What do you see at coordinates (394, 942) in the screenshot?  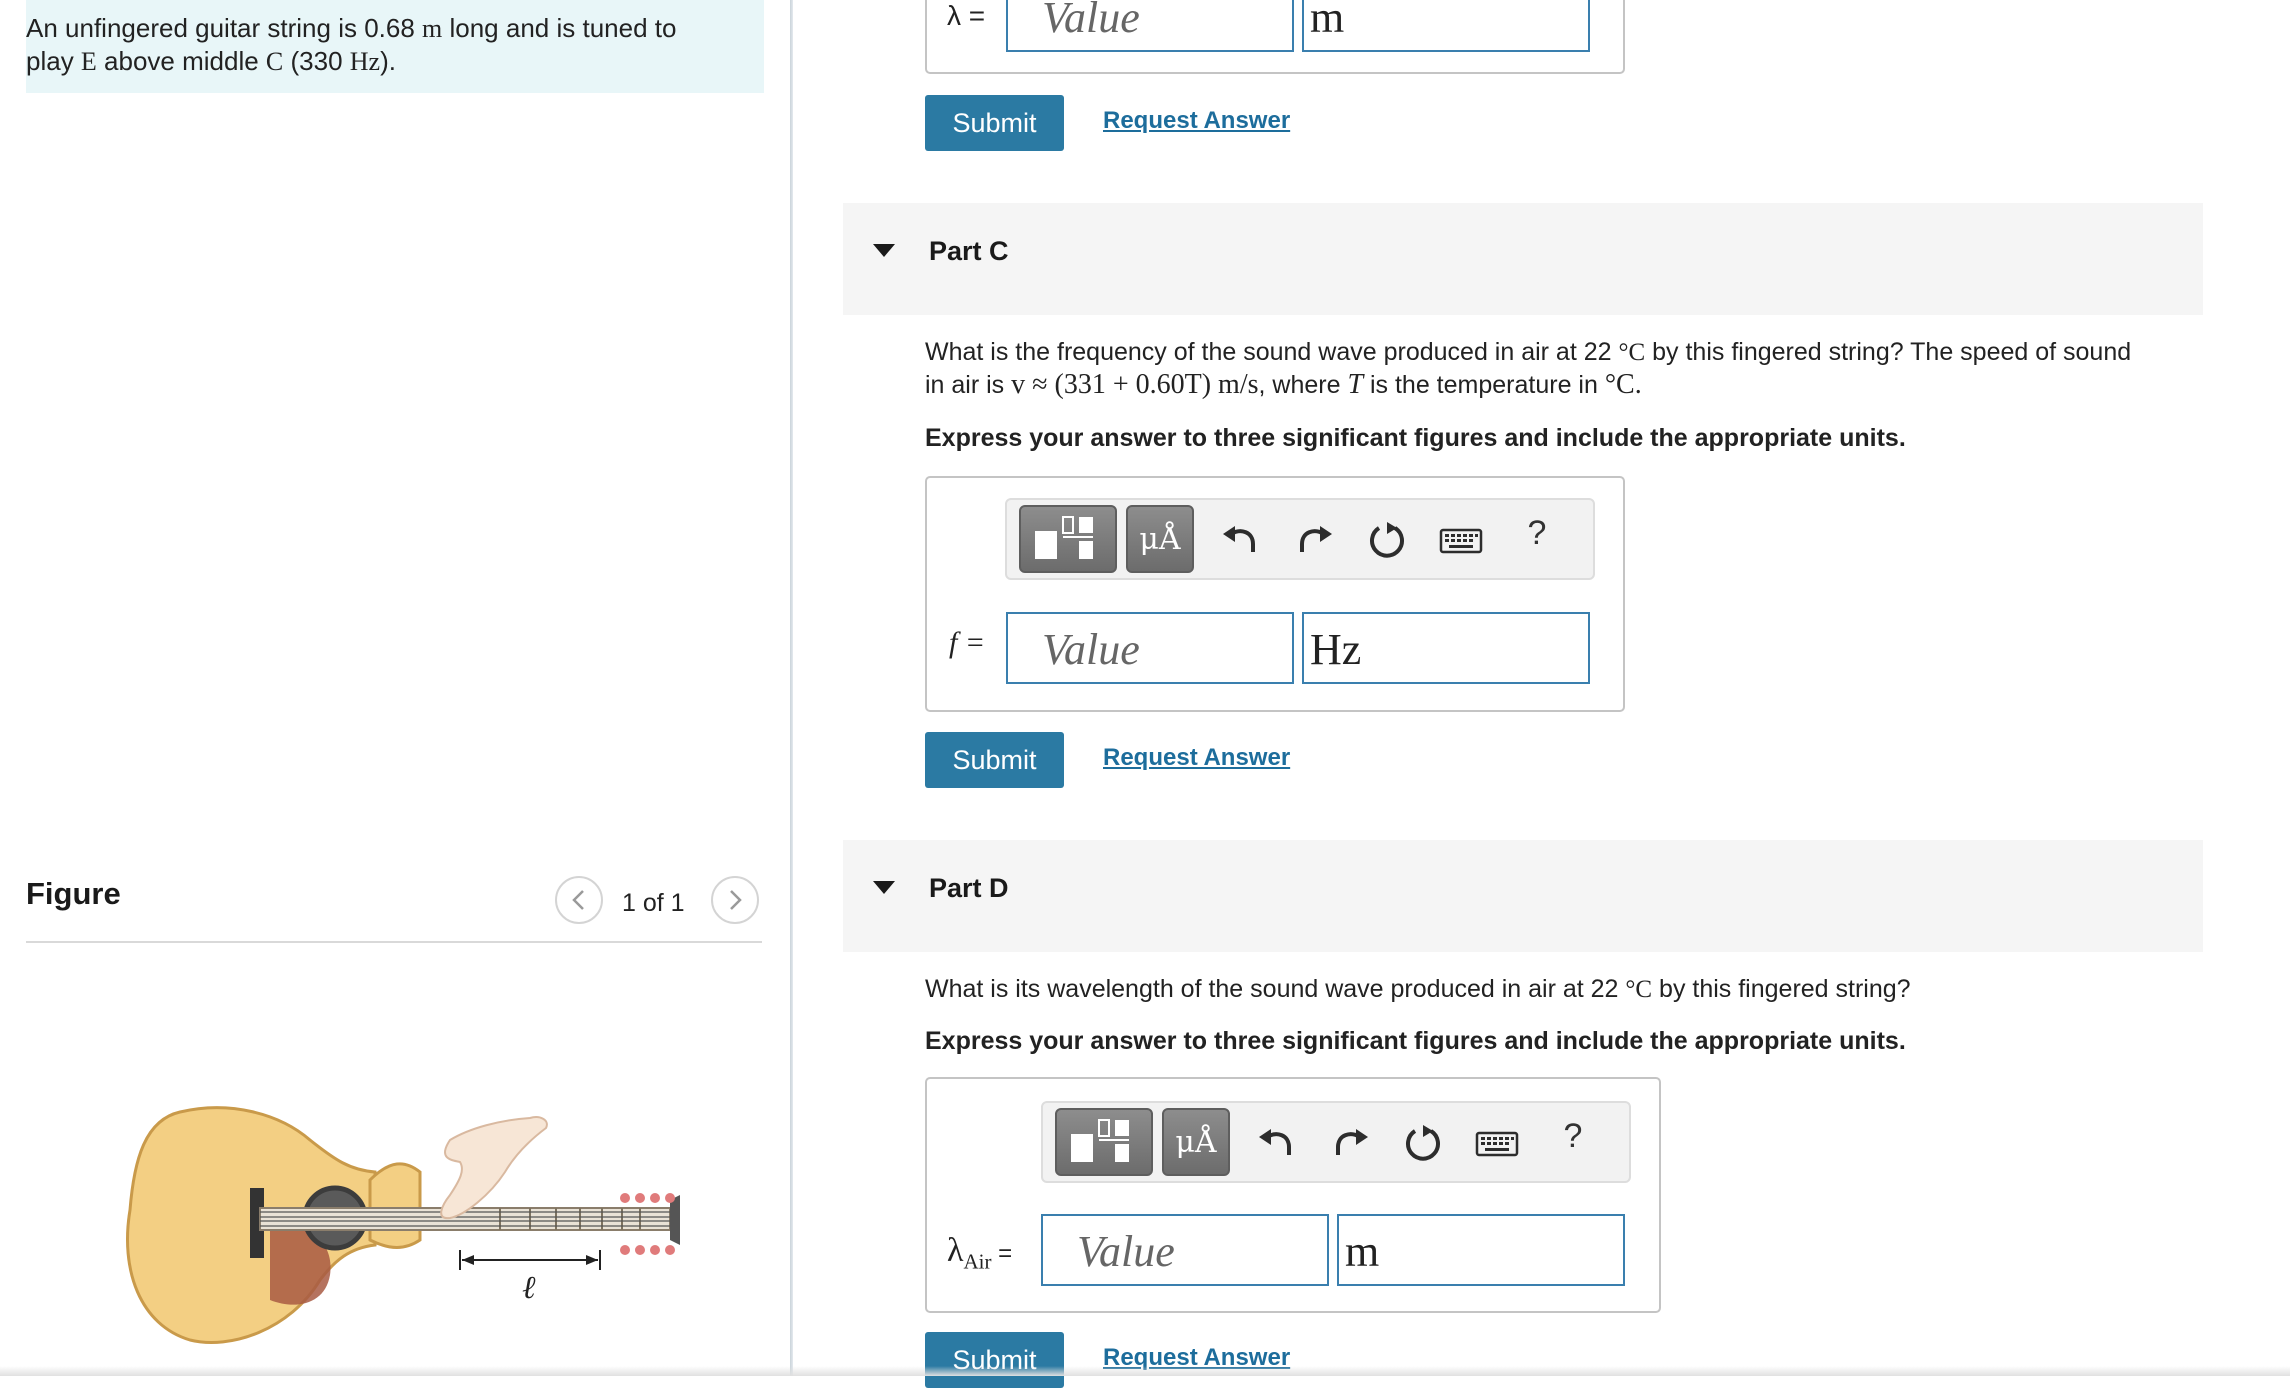 I see `figure-divider` at bounding box center [394, 942].